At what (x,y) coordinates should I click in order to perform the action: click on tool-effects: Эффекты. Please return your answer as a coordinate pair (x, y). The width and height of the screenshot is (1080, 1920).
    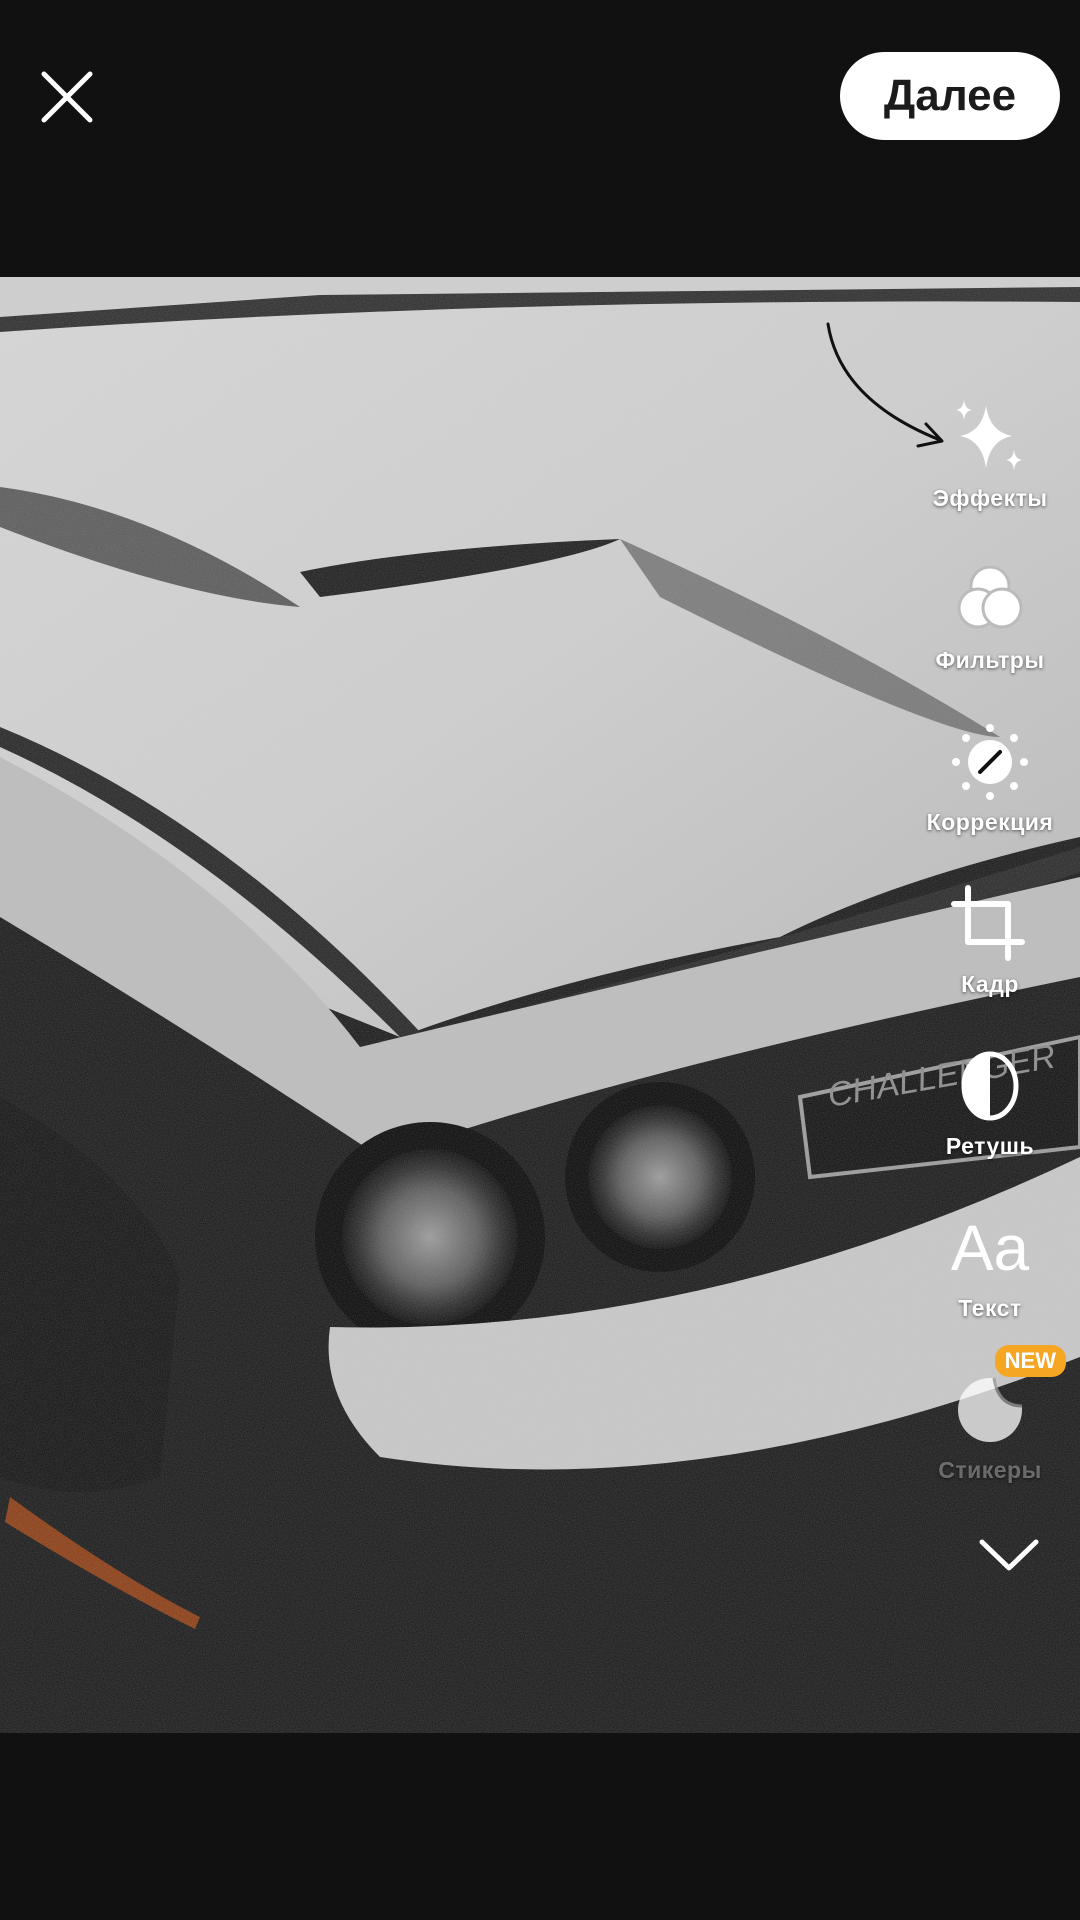
    Looking at the image, I should click on (990, 460).